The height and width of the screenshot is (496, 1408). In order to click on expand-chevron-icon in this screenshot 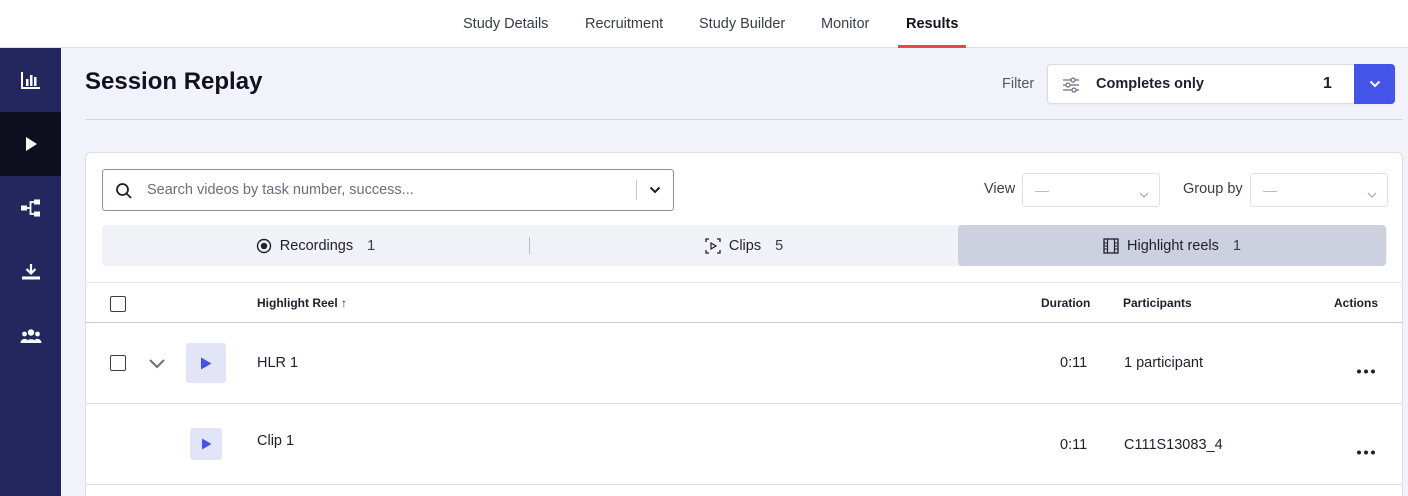, I will do `click(157, 366)`.